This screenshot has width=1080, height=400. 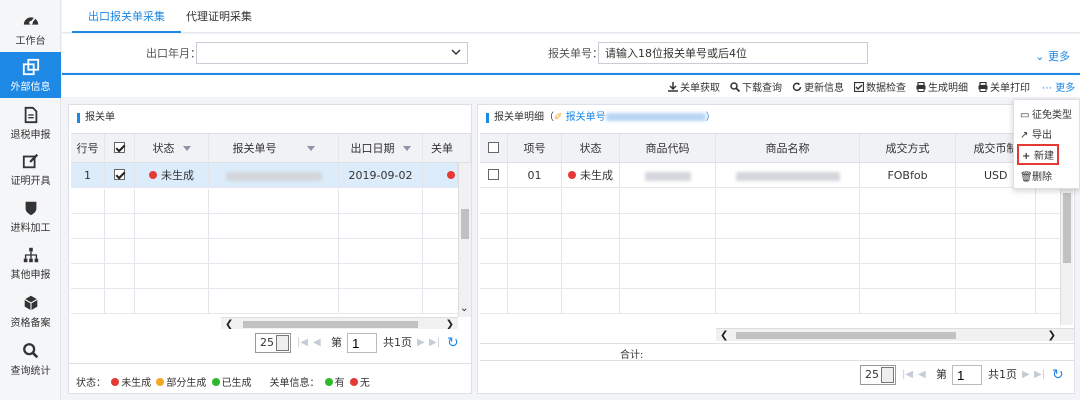 What do you see at coordinates (1010, 88) in the screenshot?
I see `print-declaration-label: 关单打印` at bounding box center [1010, 88].